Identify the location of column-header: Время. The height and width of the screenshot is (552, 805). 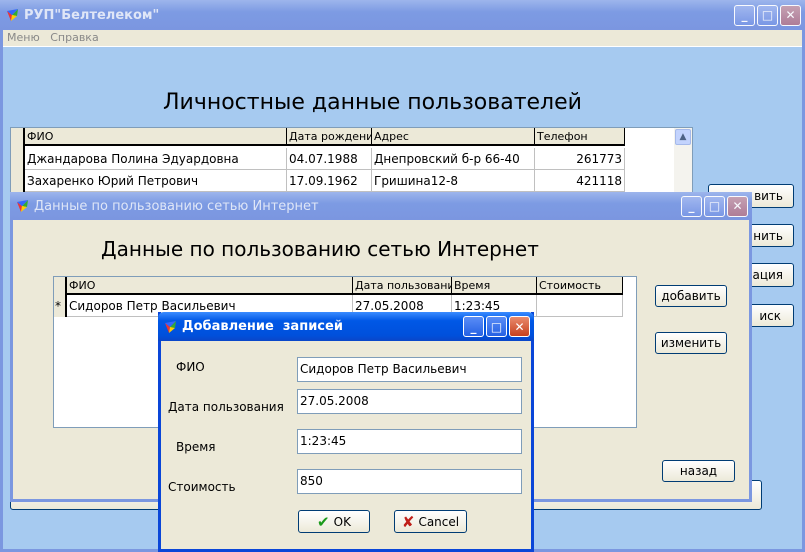
(494, 286).